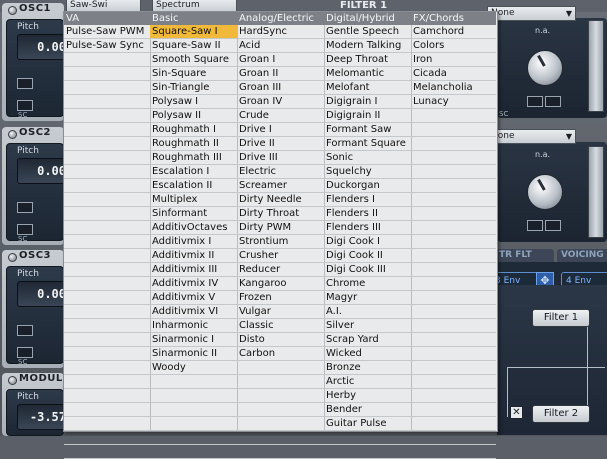 Image resolution: width=607 pixels, height=459 pixels. Describe the element at coordinates (280, 214) in the screenshot. I see `menu-item: Dirty Throat` at that location.